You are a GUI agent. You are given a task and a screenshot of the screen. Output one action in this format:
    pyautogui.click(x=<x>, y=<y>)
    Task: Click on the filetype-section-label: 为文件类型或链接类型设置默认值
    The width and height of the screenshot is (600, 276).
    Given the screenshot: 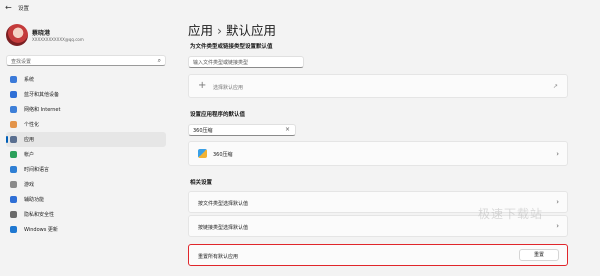 What is the action you would take?
    pyautogui.click(x=231, y=47)
    